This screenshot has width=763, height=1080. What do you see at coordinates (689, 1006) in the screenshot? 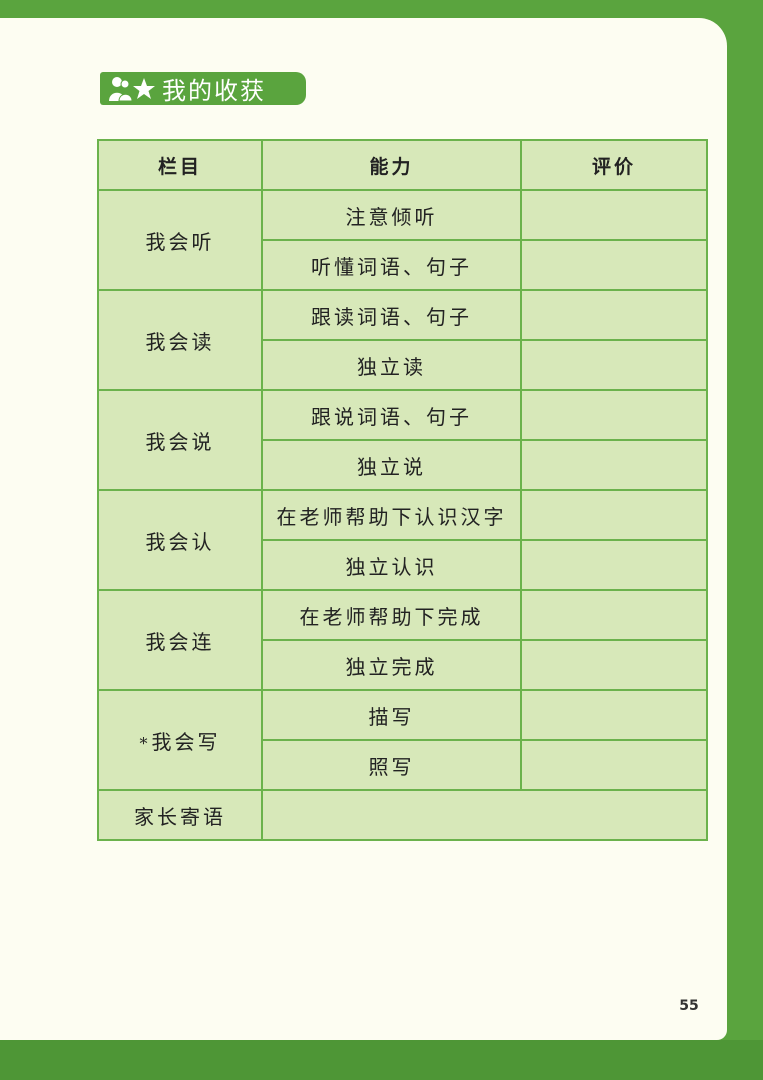
I see `page-number: 55` at bounding box center [689, 1006].